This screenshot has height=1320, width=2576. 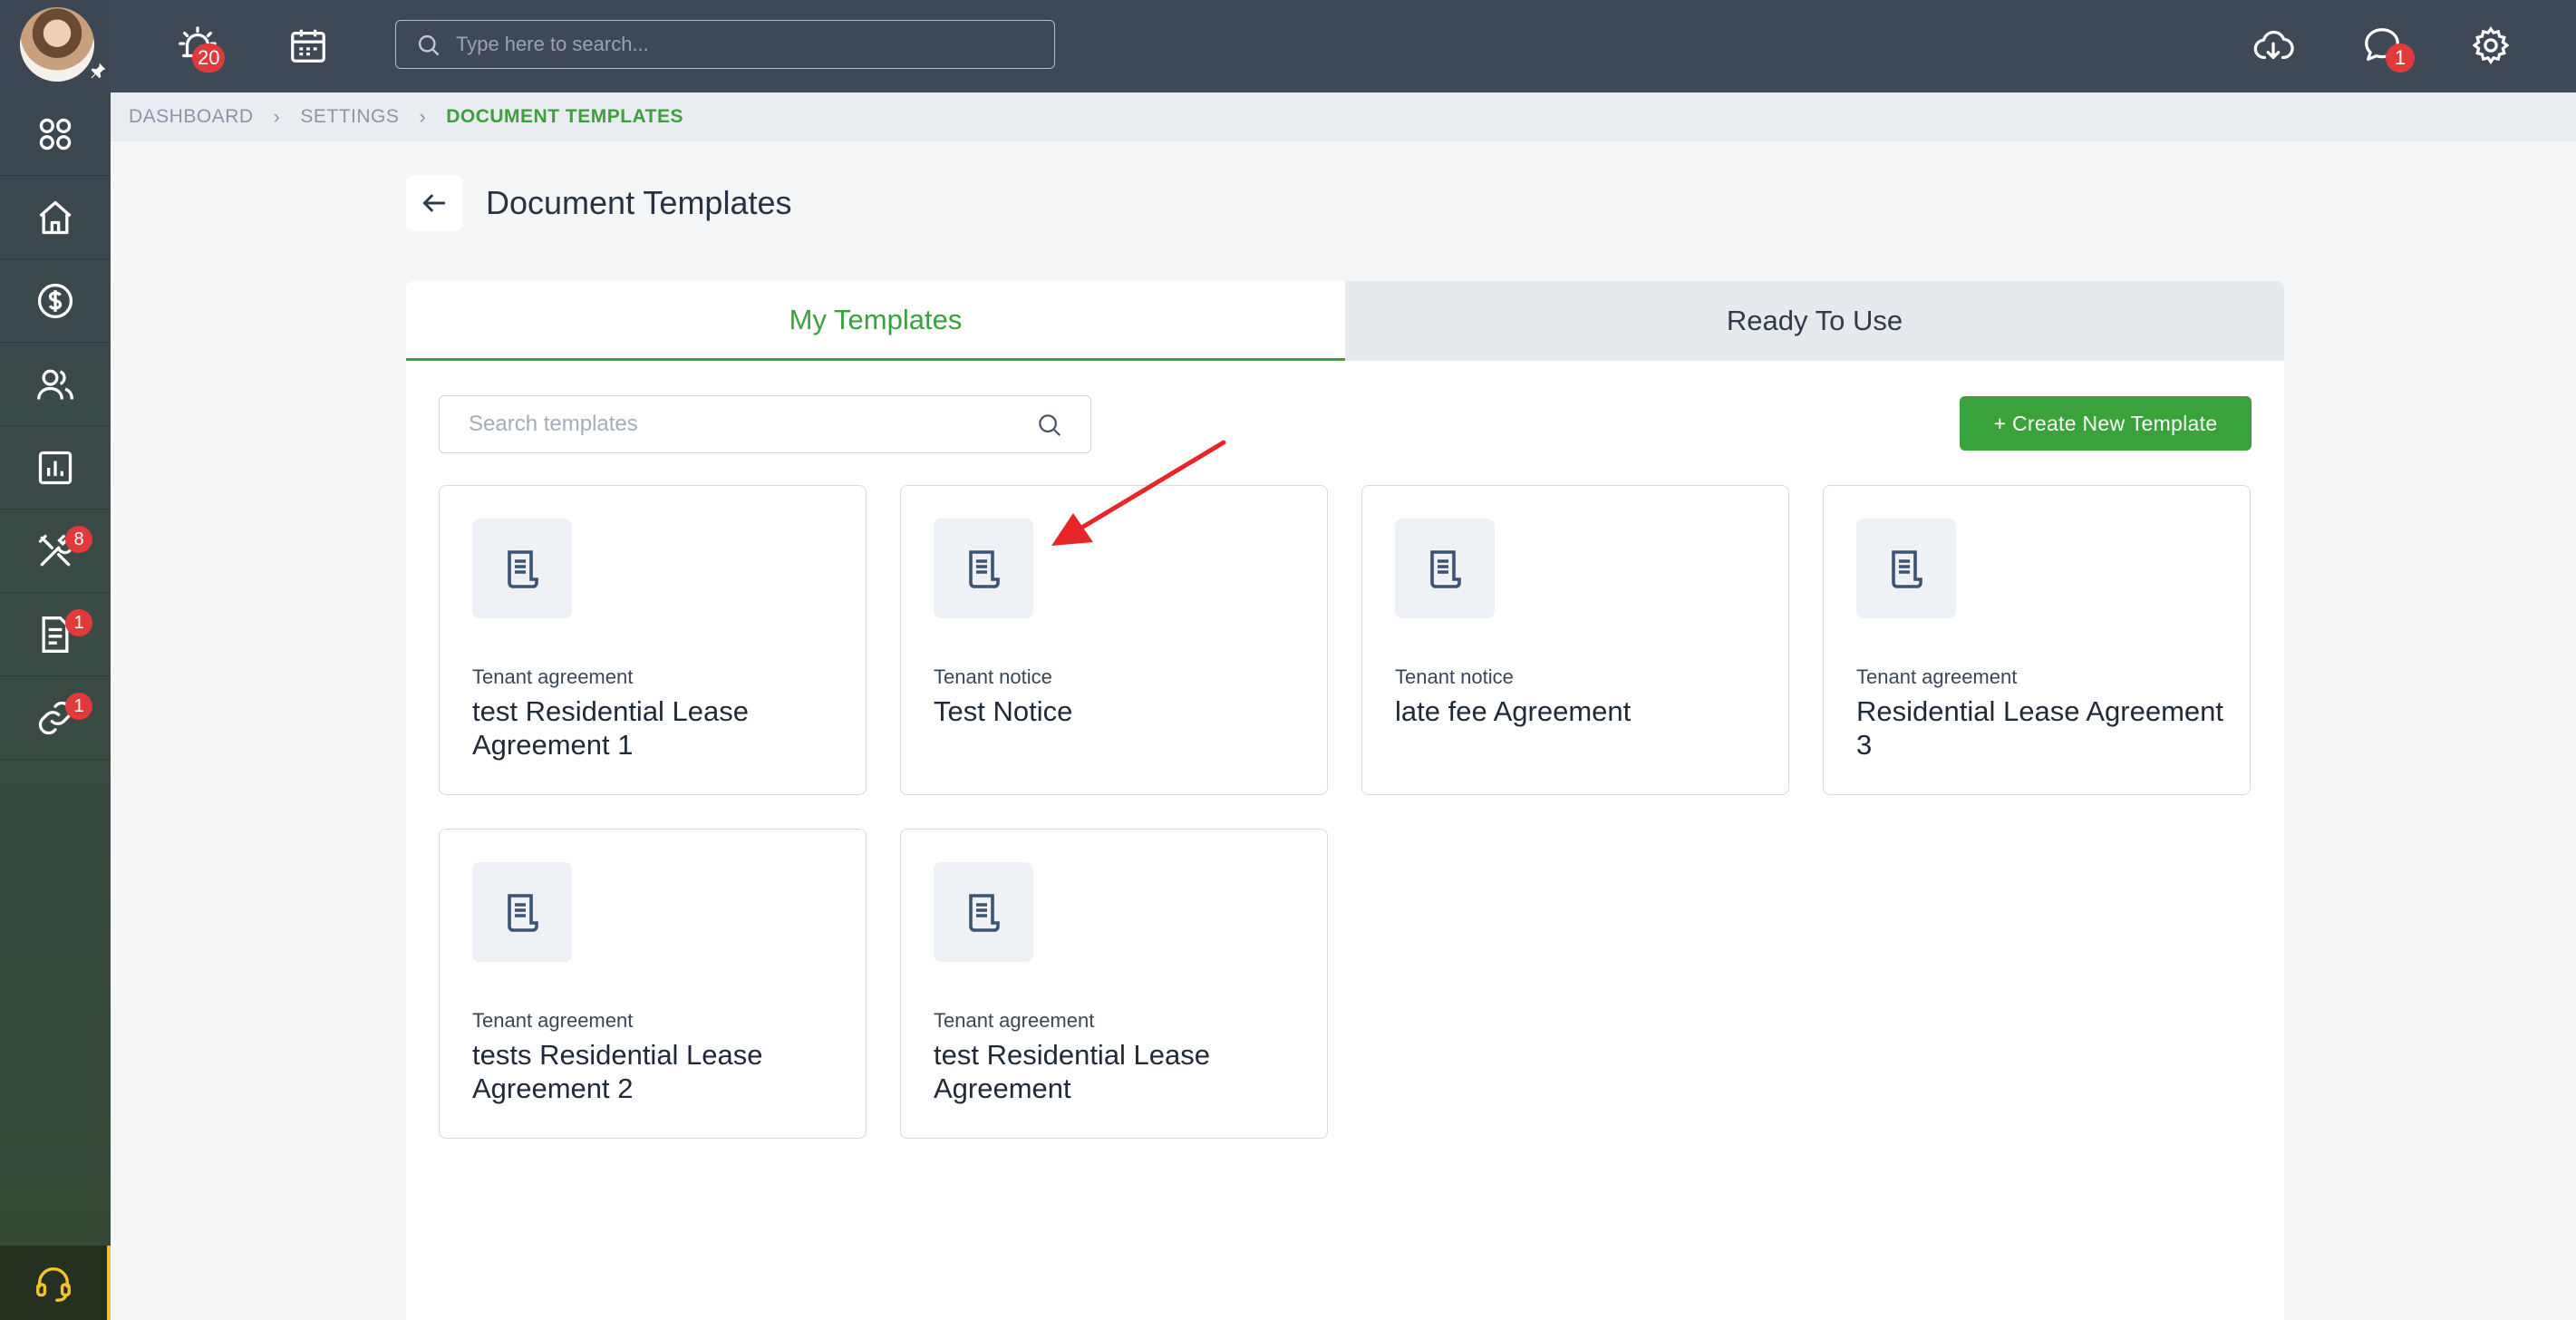 What do you see at coordinates (2039, 728) in the screenshot?
I see `template-name: Residential Lease Agreement 3` at bounding box center [2039, 728].